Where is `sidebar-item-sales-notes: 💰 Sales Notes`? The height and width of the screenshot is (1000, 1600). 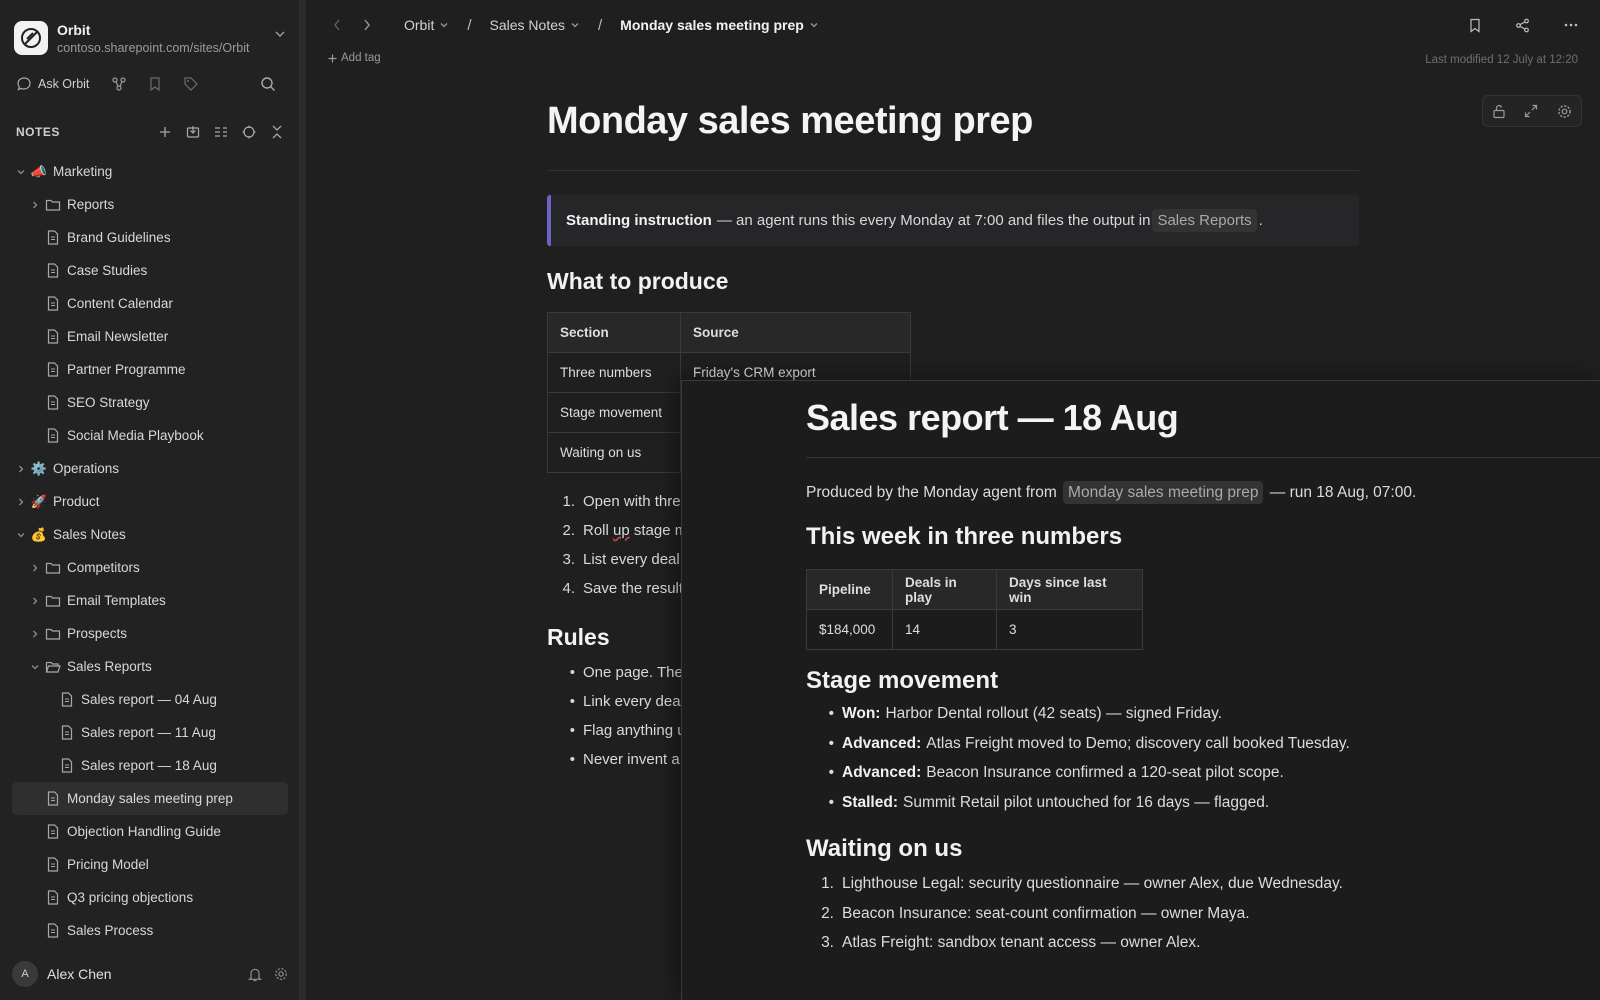 sidebar-item-sales-notes: 💰 Sales Notes is located at coordinates (150, 534).